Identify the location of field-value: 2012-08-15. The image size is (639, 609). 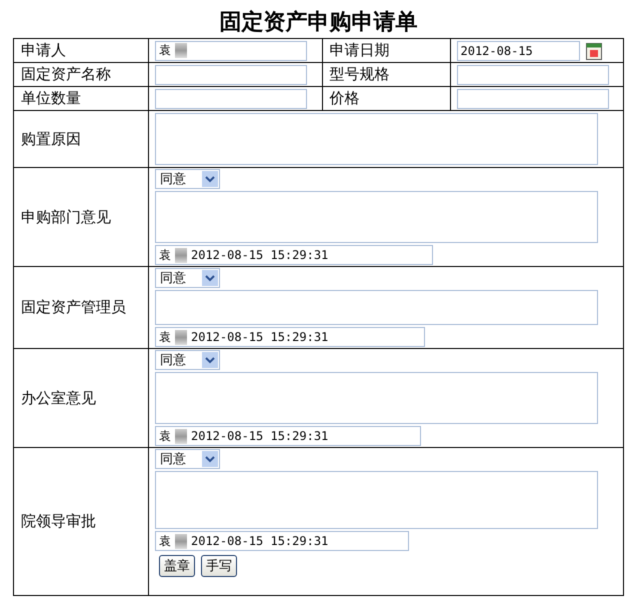
(496, 51).